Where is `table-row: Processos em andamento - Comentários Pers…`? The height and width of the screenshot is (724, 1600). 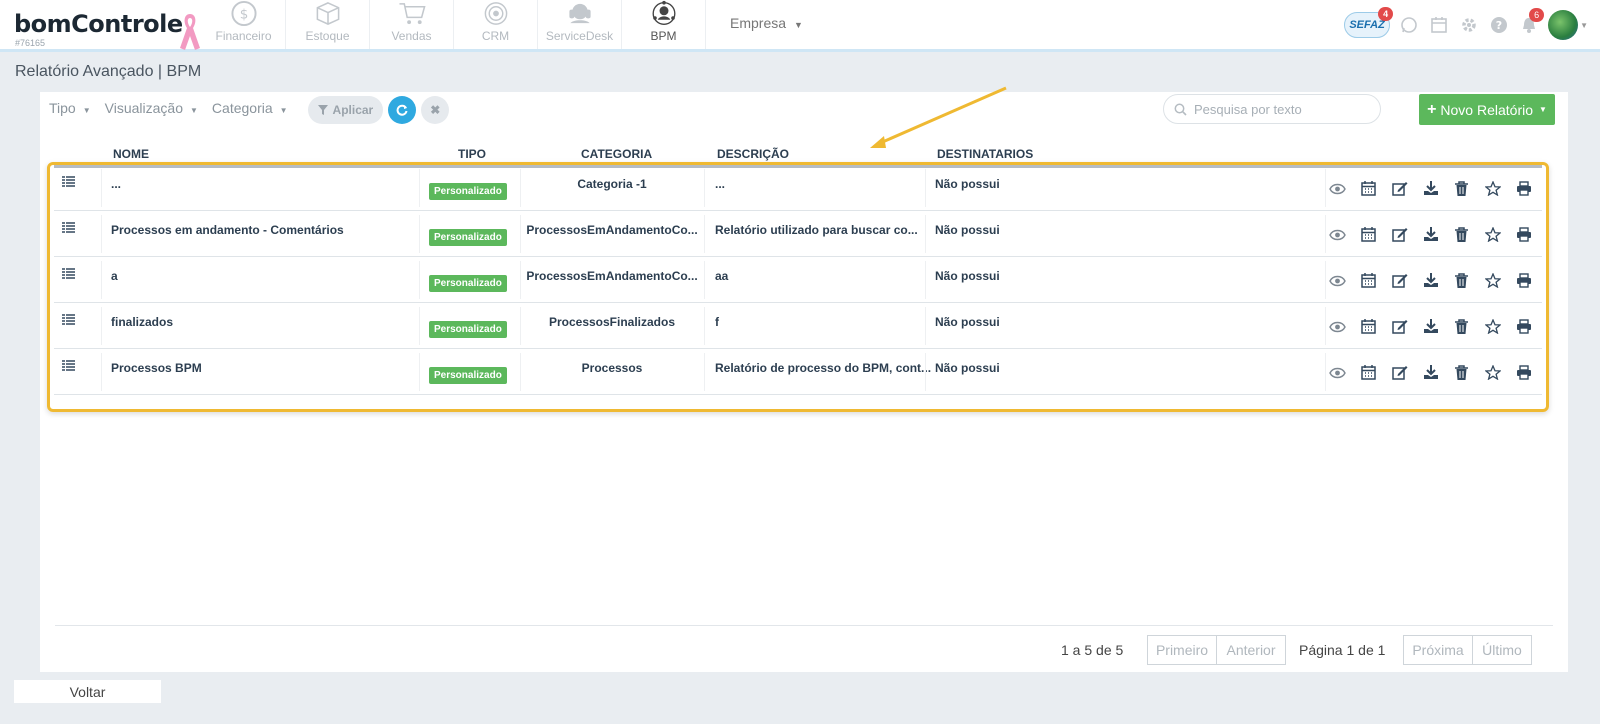 table-row: Processos em andamento - Comentários Pers… is located at coordinates (798, 234).